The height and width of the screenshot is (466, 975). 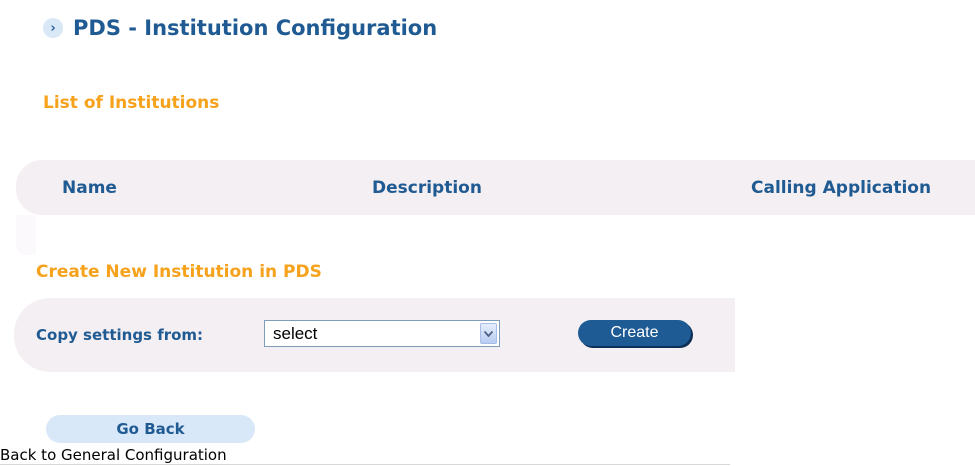 What do you see at coordinates (53, 28) in the screenshot?
I see `chevron-right-icon: ›` at bounding box center [53, 28].